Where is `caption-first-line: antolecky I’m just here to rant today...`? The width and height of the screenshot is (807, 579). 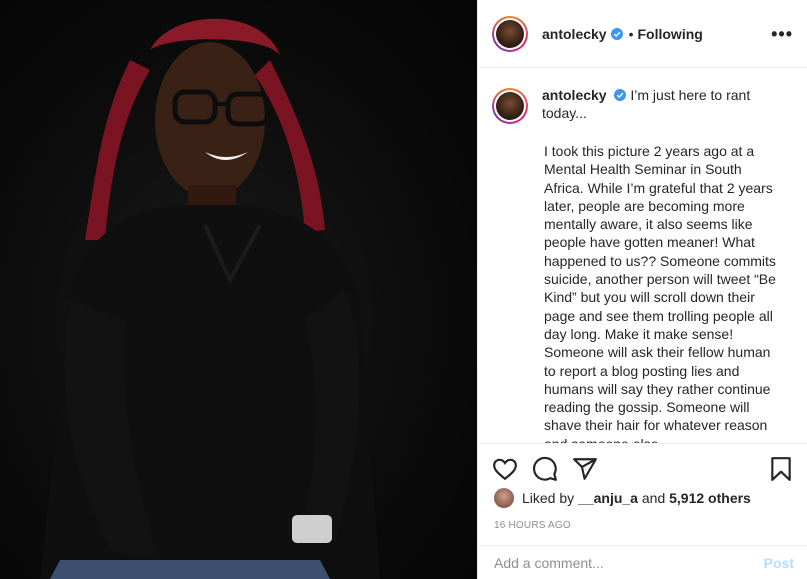 caption-first-line: antolecky I’m just here to rant today... is located at coordinates (658, 105).